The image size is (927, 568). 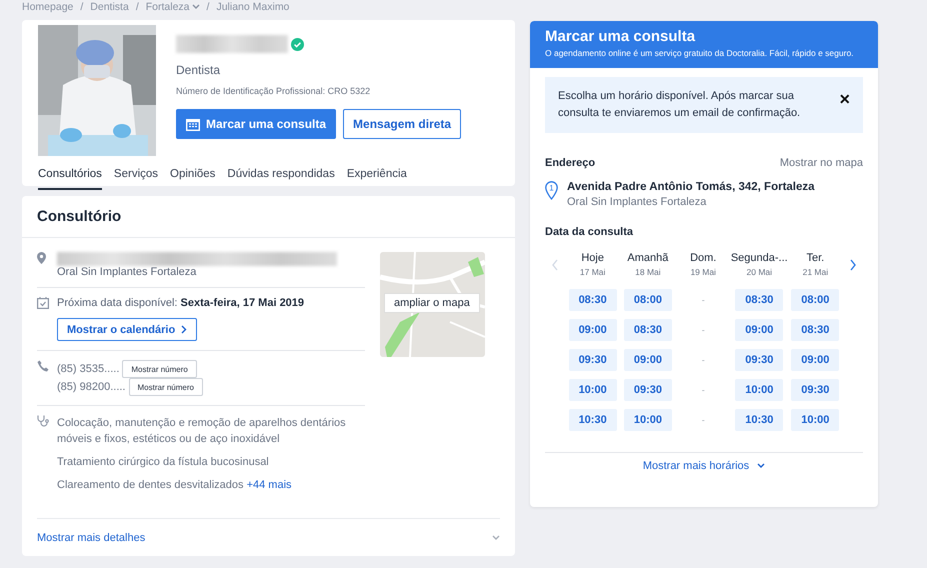 I want to click on booking-title: Marcar uma consulta, so click(x=620, y=36).